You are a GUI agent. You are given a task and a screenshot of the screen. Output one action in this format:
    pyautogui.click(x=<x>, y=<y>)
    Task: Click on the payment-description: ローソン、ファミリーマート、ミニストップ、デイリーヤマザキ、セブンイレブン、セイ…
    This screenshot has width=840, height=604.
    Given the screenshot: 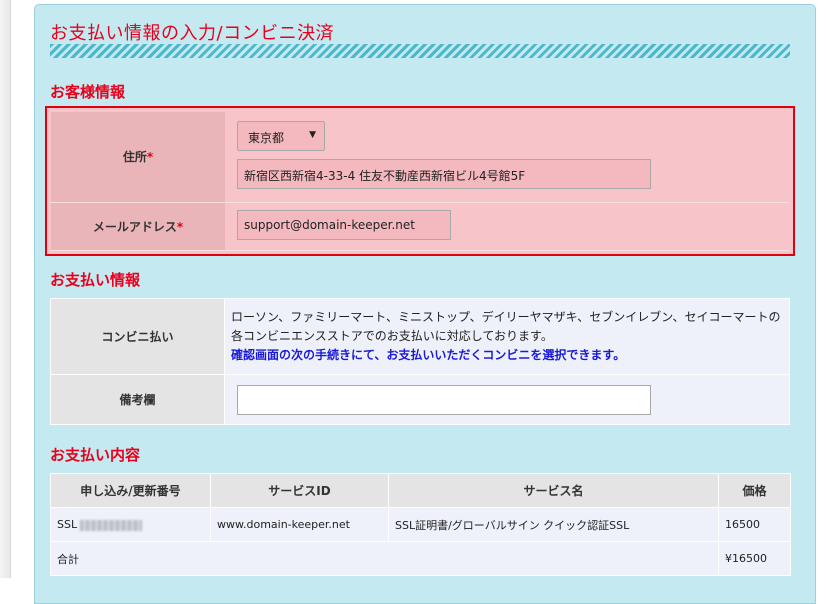 What is the action you would take?
    pyautogui.click(x=506, y=326)
    